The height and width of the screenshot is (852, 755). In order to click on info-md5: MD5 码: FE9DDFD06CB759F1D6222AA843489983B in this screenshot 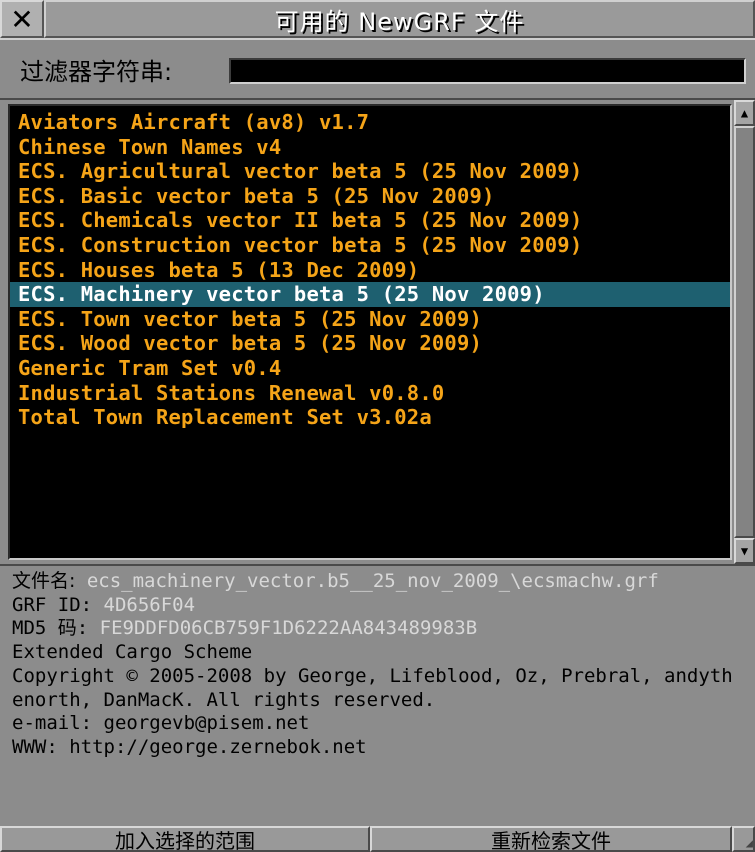, I will do `click(383, 629)`.